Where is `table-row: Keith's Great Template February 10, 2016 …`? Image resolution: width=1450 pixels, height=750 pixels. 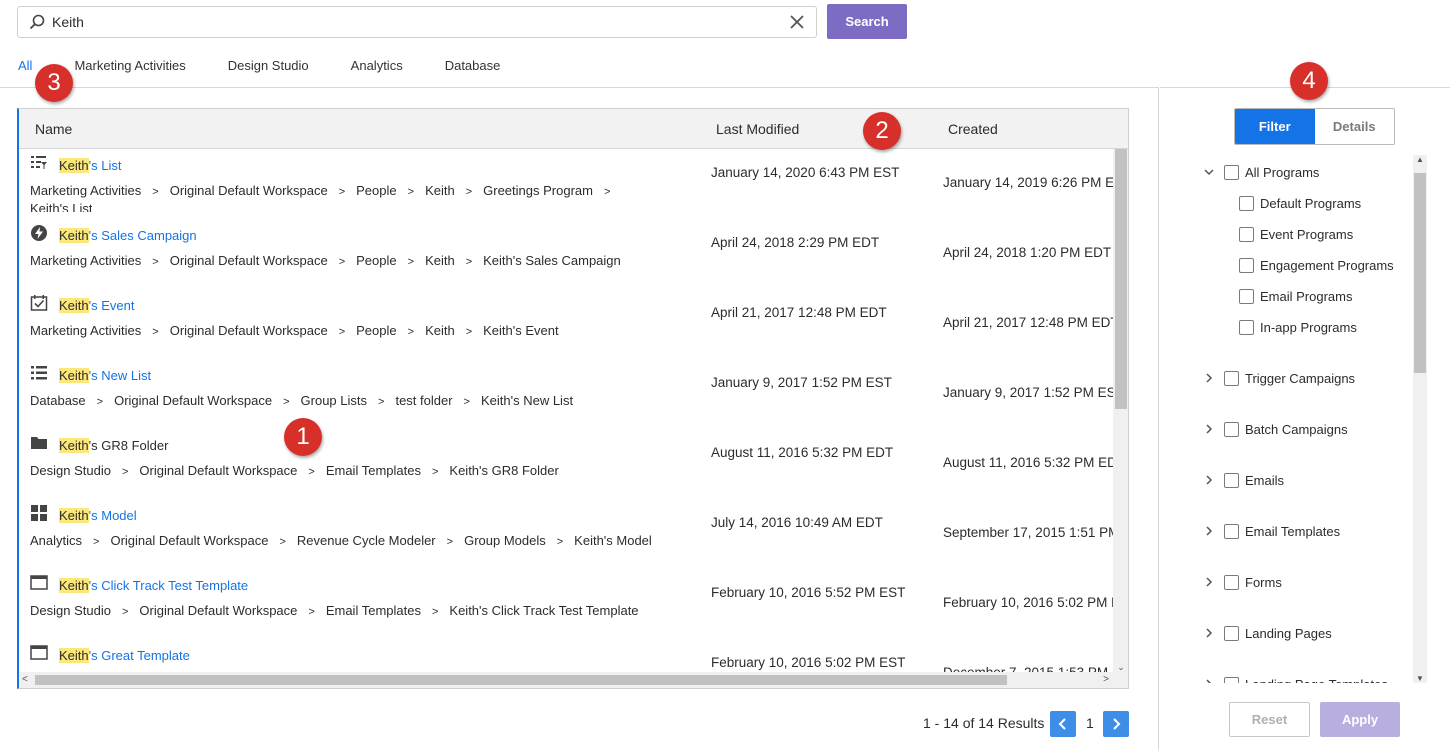
table-row: Keith's Great Template February 10, 2016 … is located at coordinates (566, 656).